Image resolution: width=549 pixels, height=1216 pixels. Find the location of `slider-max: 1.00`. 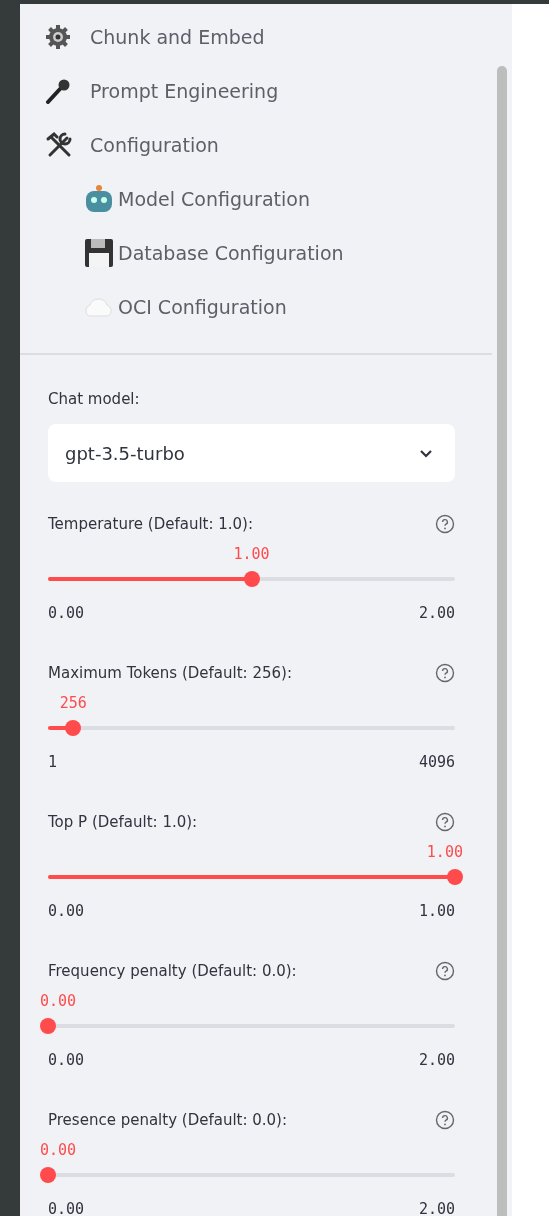

slider-max: 1.00 is located at coordinates (436, 911).